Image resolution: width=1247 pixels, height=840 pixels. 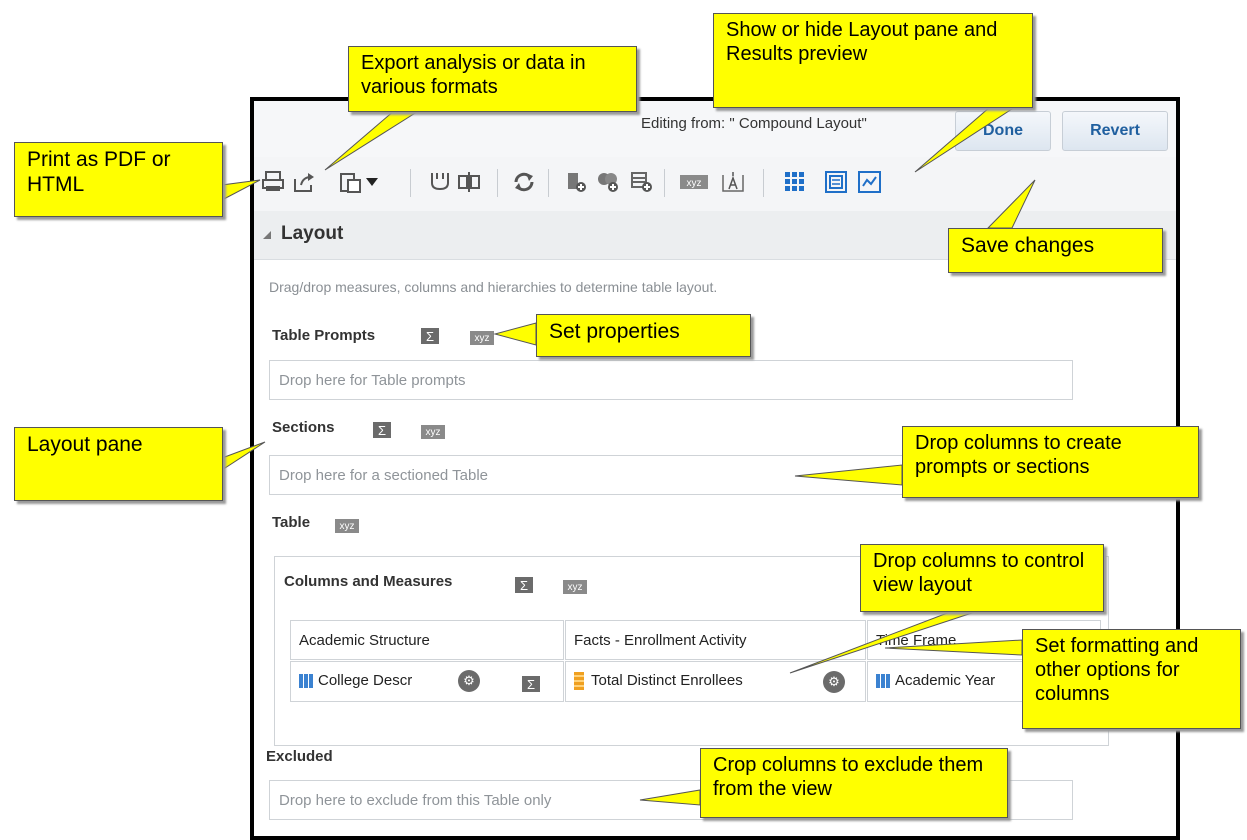 What do you see at coordinates (440, 182) in the screenshot?
I see `exclude-icon` at bounding box center [440, 182].